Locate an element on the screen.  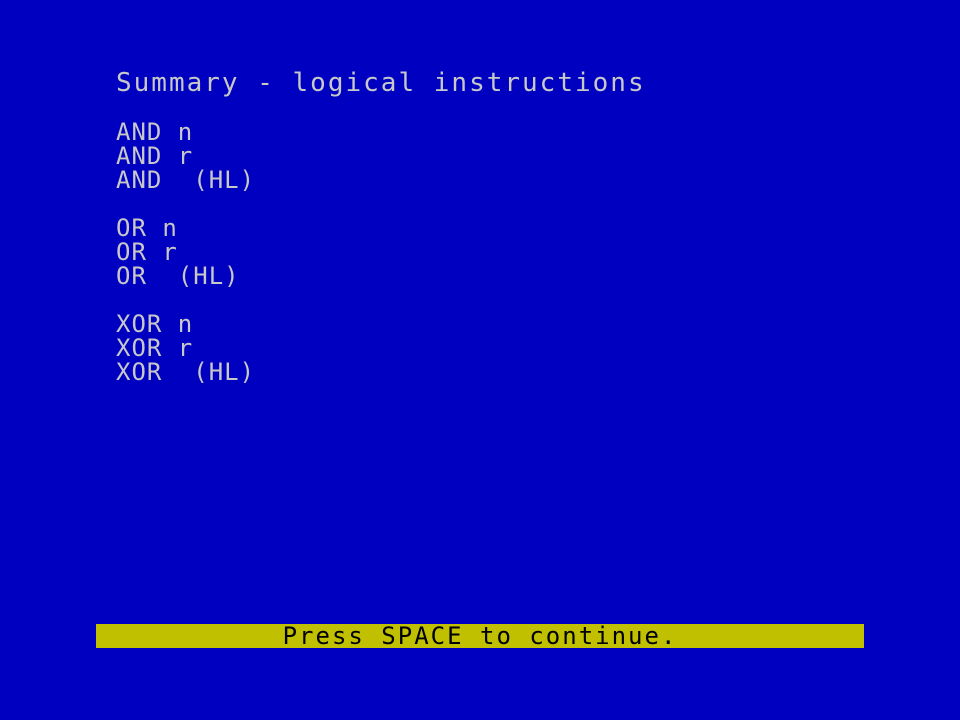
instruction-line: AND (HL) is located at coordinates (186, 180).